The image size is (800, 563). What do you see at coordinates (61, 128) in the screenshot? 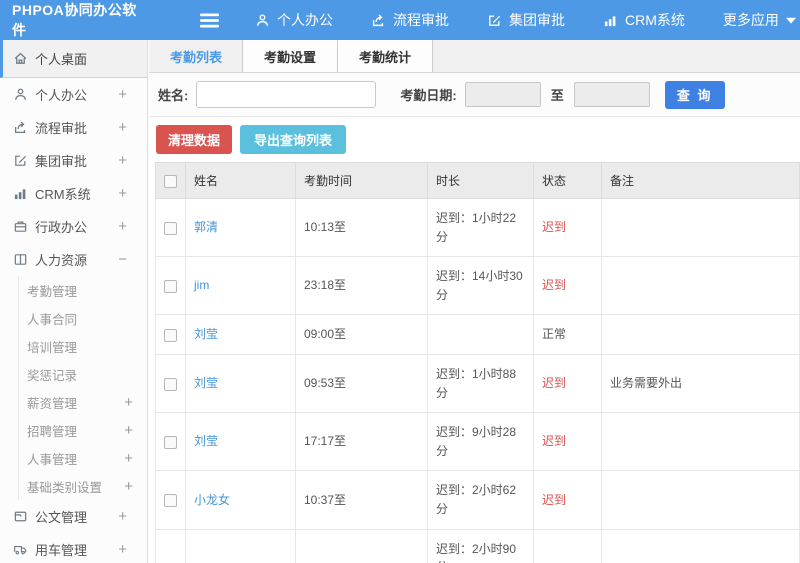
I see `sidebar-item-label: 流程审批` at bounding box center [61, 128].